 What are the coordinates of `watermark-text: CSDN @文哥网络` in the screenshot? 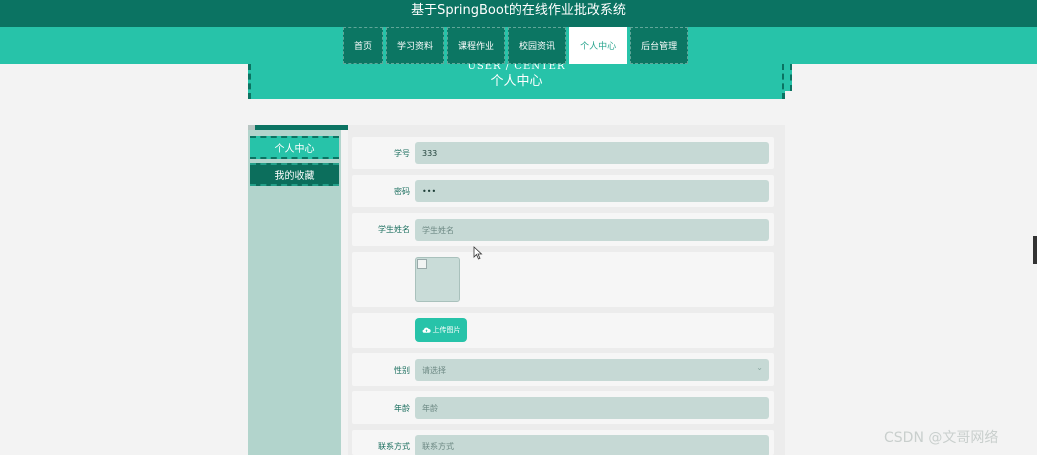 It's located at (941, 438).